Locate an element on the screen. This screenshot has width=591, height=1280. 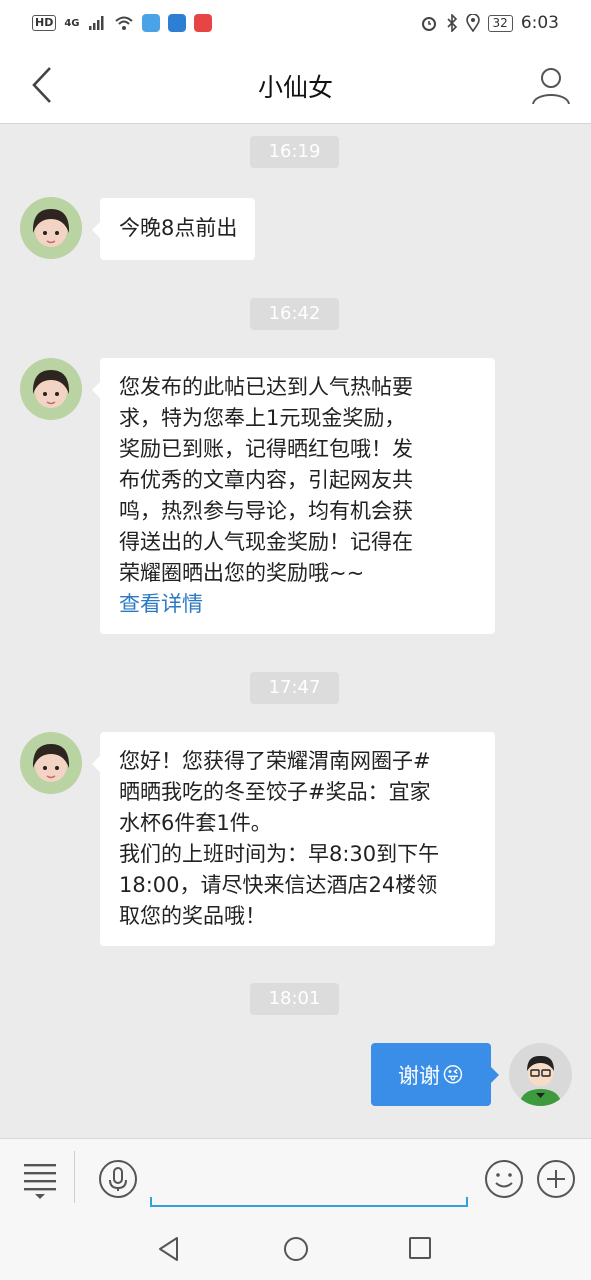
message-bubble: 今晚8点前出 is located at coordinates (173, 229).